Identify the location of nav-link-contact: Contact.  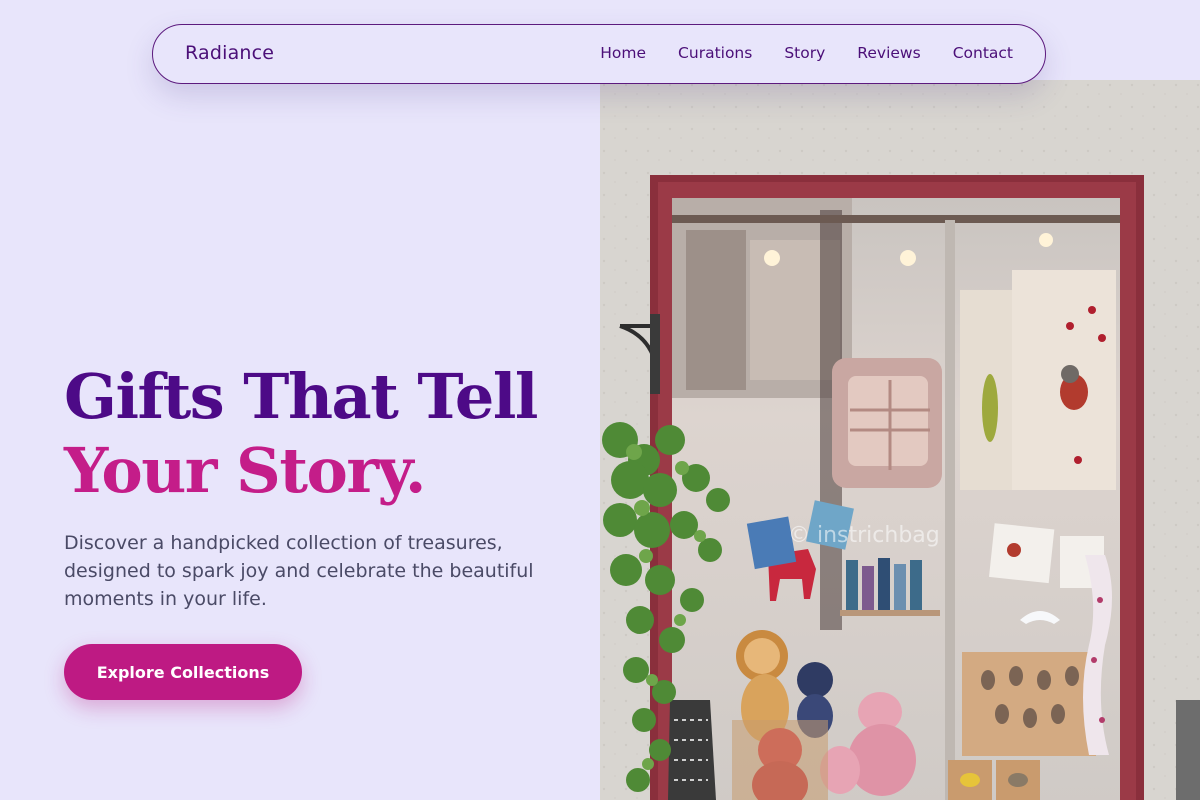
(983, 53).